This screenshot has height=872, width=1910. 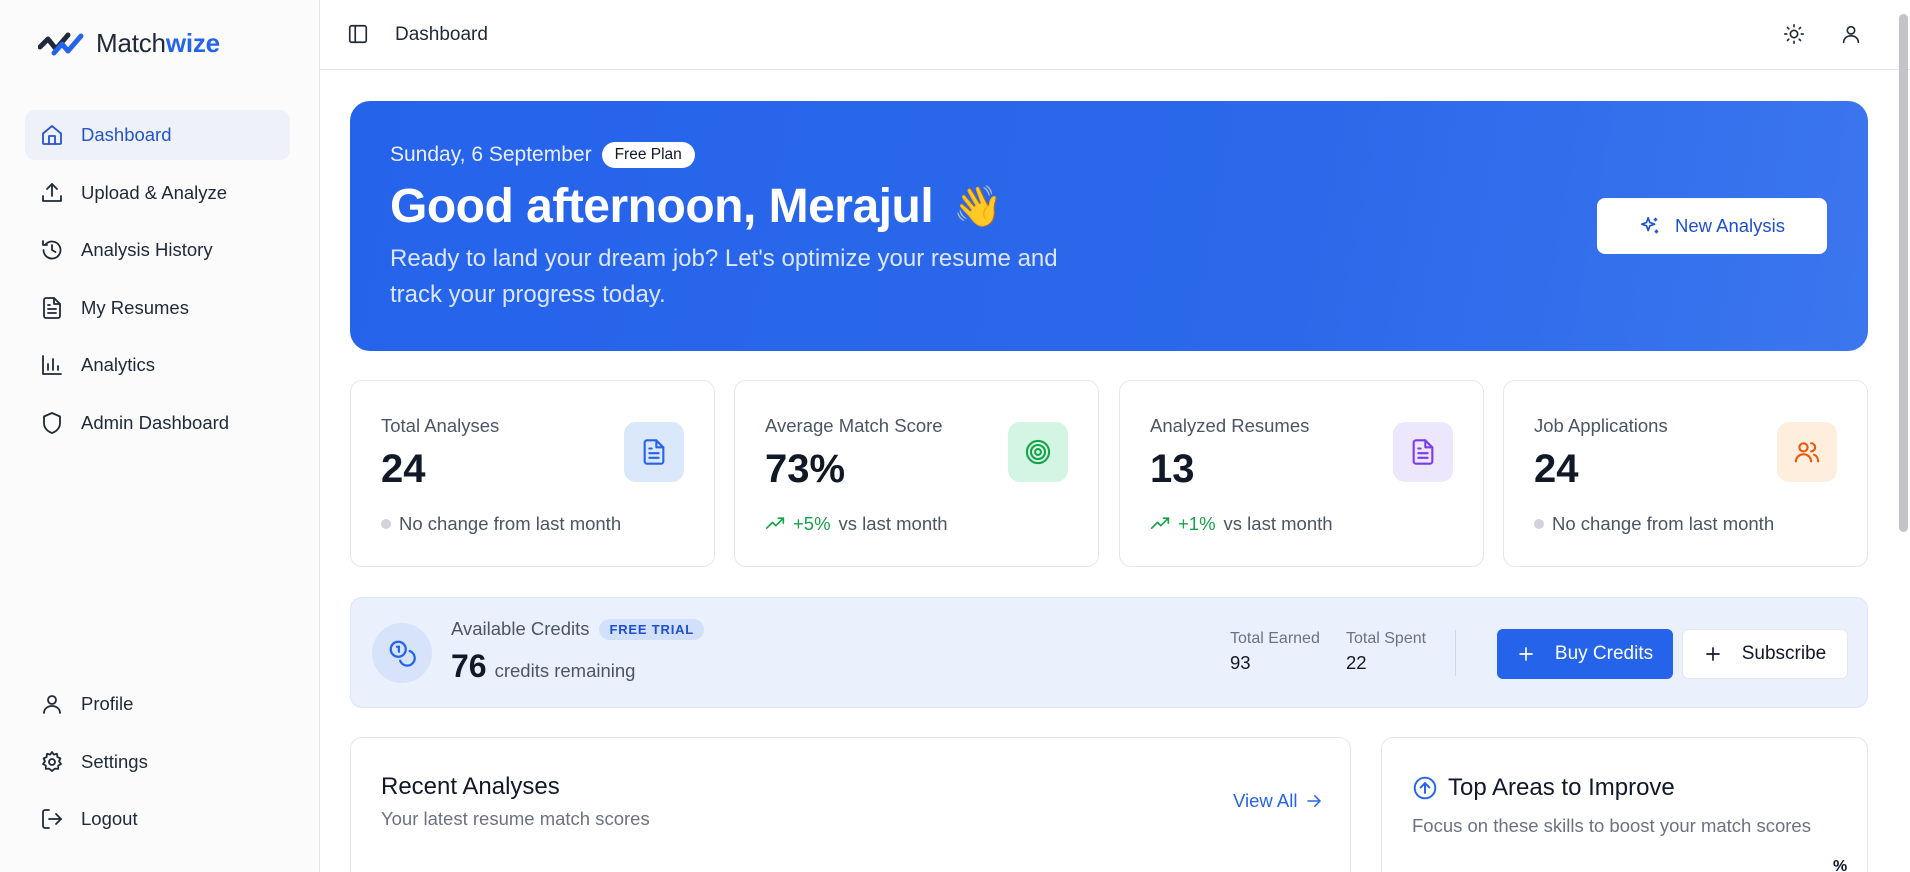 I want to click on total-spent-value: 22, so click(x=1356, y=662).